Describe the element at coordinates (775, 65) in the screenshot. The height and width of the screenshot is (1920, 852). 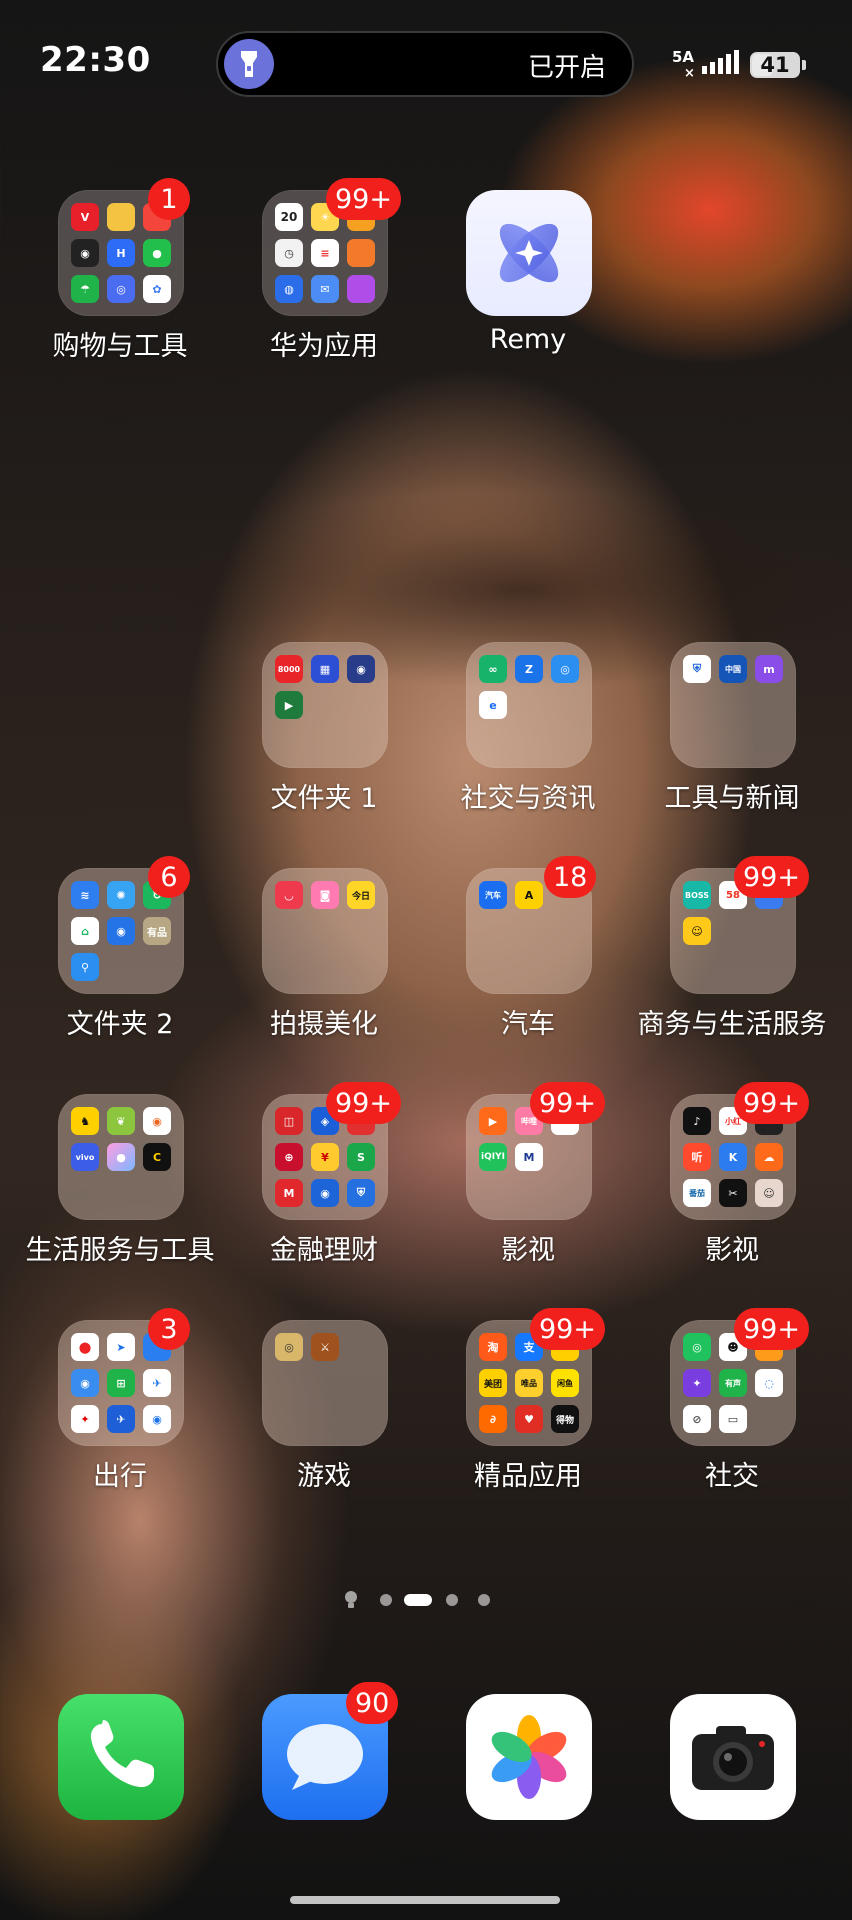
I see `battery-icon: 41` at that location.